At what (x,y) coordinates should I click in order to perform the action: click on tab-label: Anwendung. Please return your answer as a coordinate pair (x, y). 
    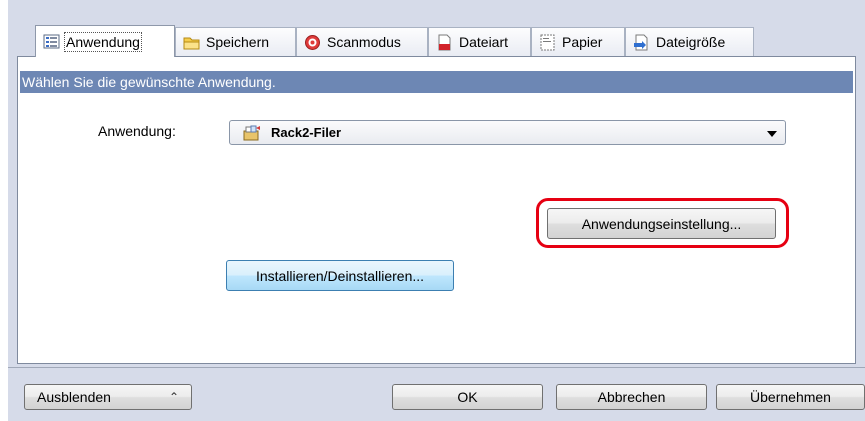
    Looking at the image, I should click on (103, 41).